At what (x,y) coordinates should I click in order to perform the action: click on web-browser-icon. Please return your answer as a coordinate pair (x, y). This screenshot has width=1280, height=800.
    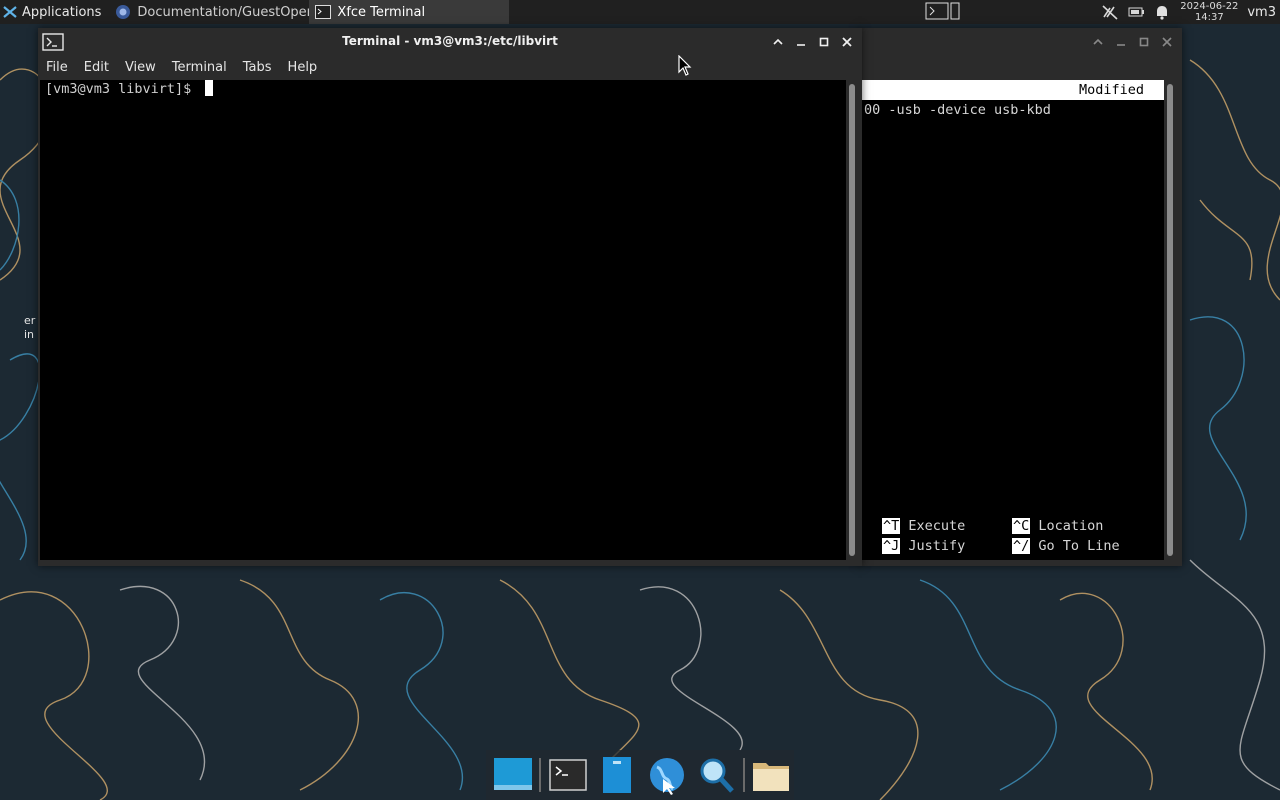
    Looking at the image, I should click on (666, 776).